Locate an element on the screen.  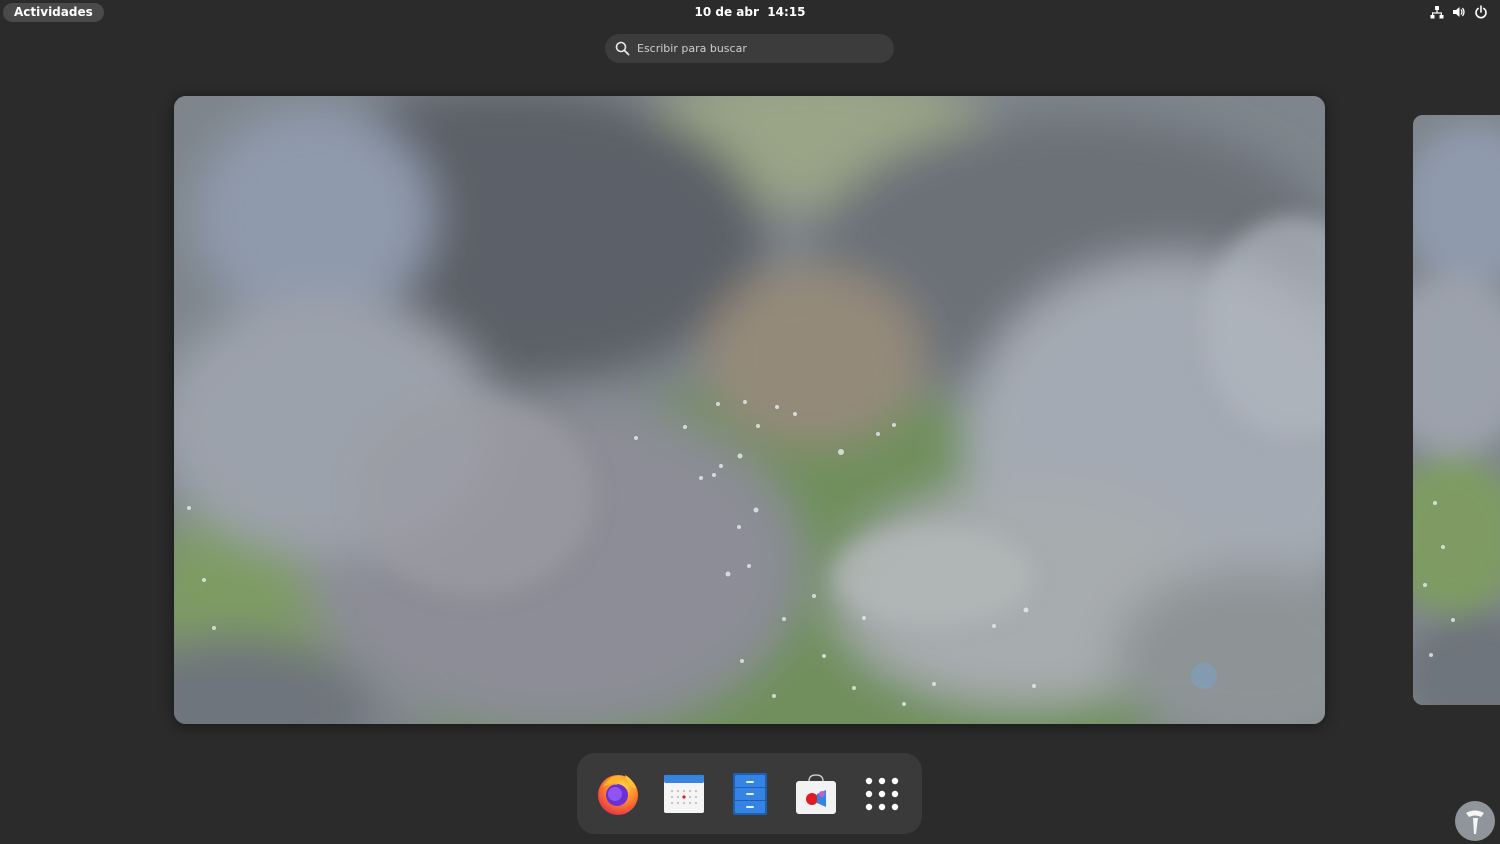
firefox-launcher is located at coordinates (618, 794).